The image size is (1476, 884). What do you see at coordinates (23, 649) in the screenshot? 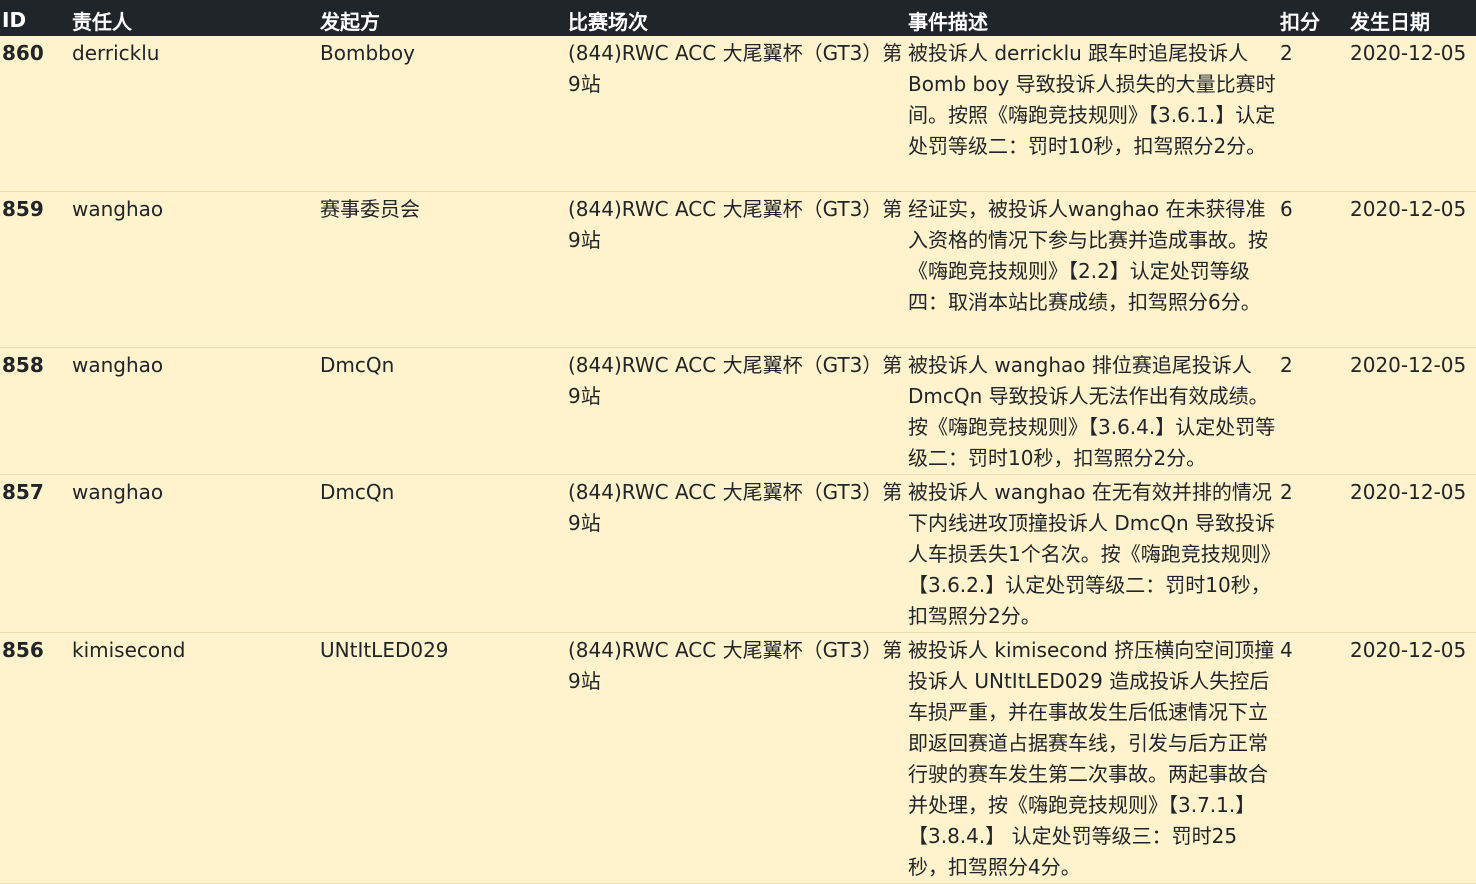
I see `cell-id: 856` at bounding box center [23, 649].